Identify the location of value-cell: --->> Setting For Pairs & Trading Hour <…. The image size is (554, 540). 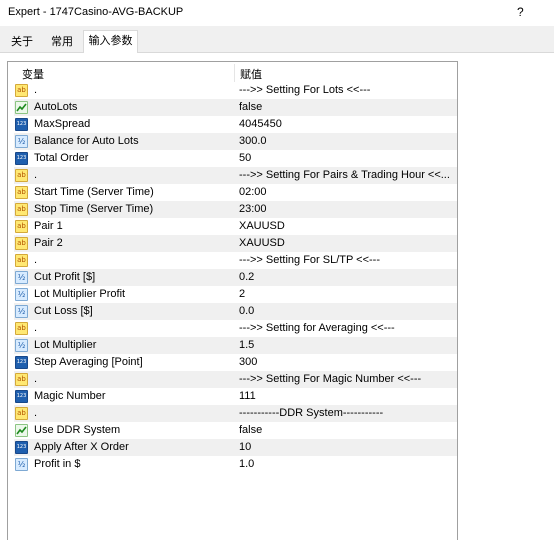
(344, 175).